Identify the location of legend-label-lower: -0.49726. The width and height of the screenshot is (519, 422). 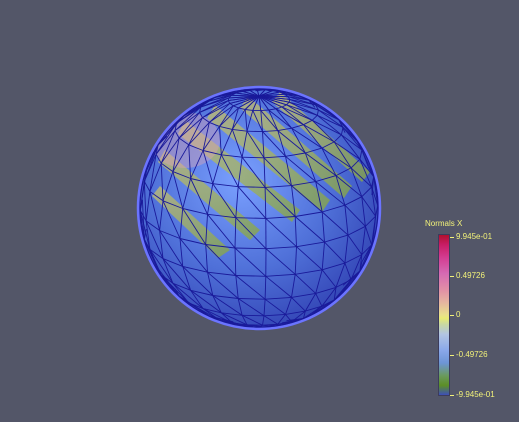
(472, 354).